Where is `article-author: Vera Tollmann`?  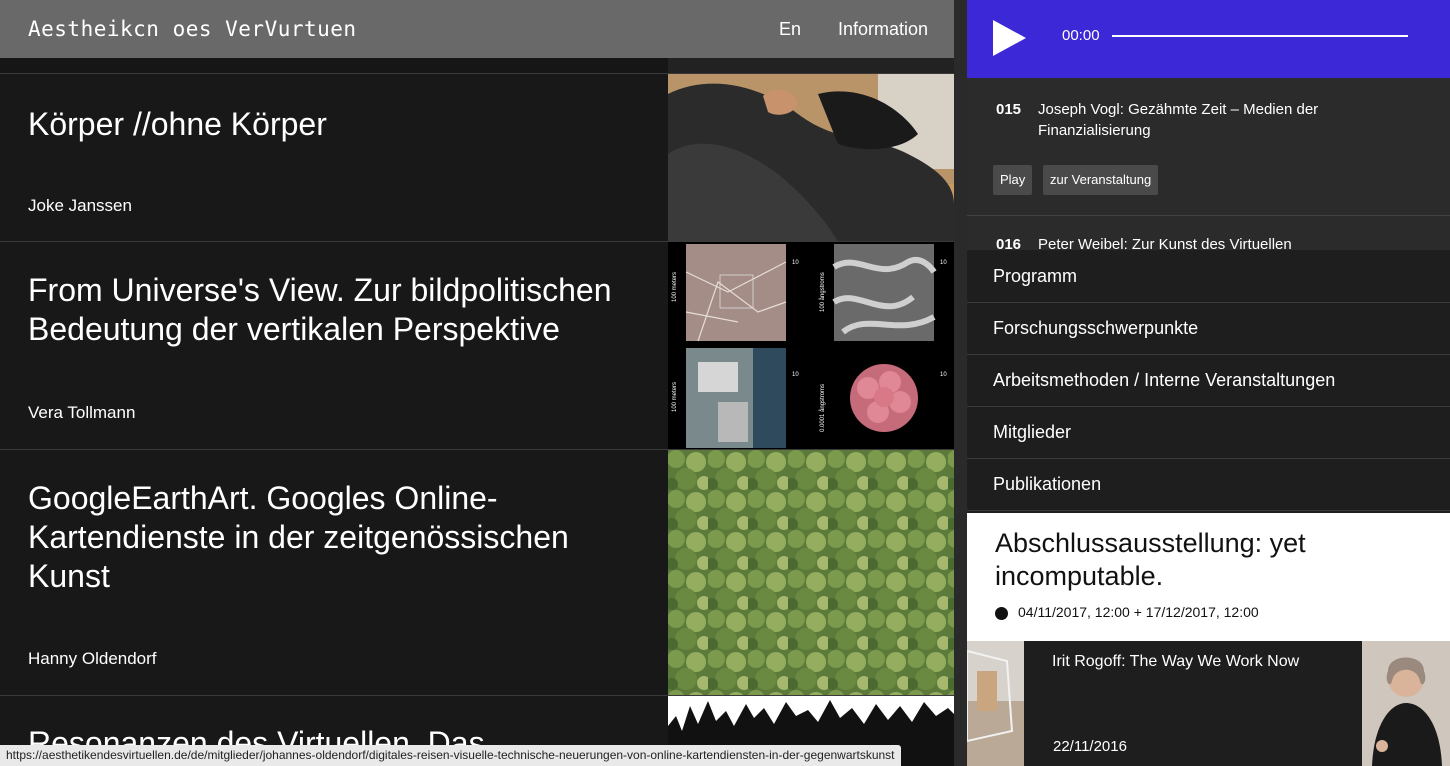 article-author: Vera Tollmann is located at coordinates (82, 412).